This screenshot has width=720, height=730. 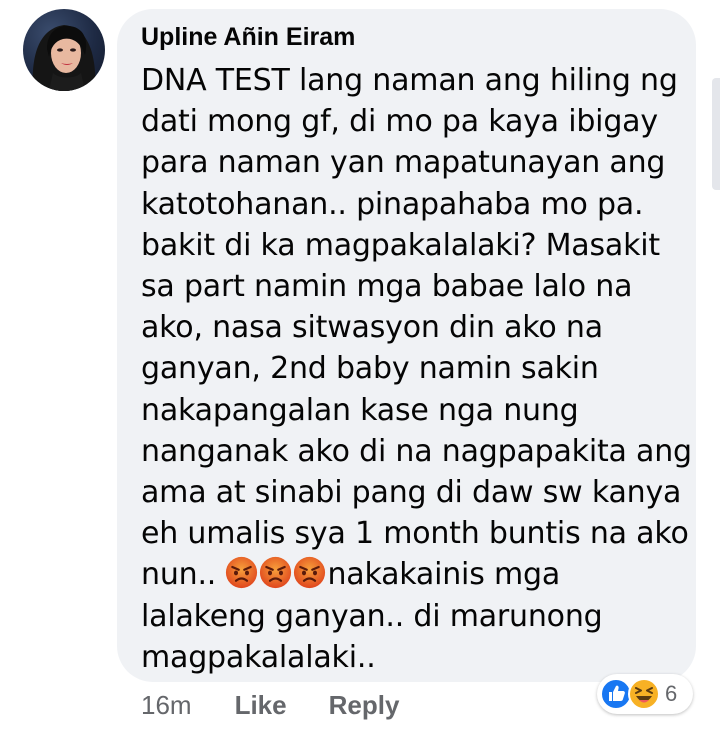 I want to click on like-button: Like, so click(x=261, y=705).